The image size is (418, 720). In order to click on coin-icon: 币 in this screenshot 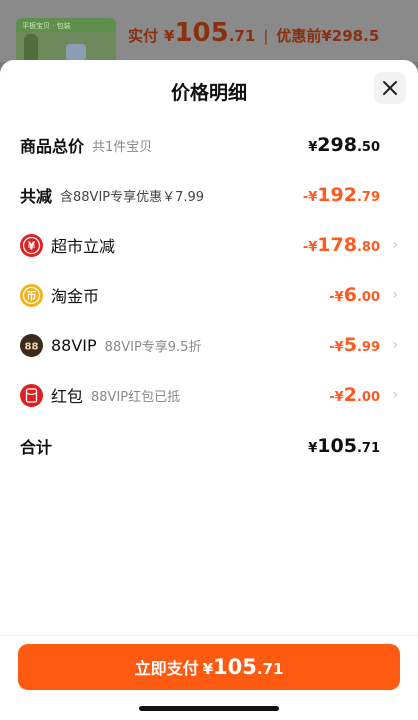, I will do `click(31, 295)`.